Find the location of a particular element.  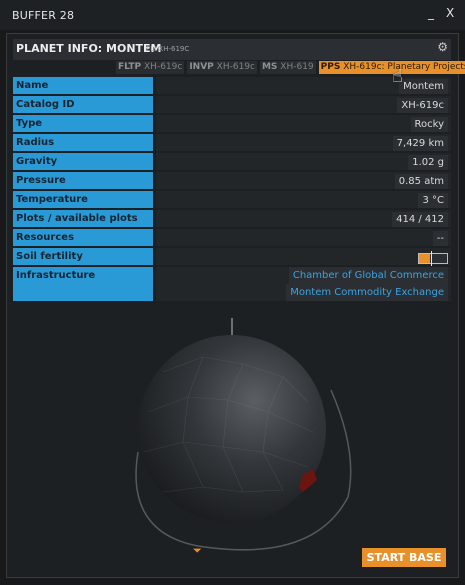

table-row: Catalog ID XH-619c is located at coordinates (232, 104).